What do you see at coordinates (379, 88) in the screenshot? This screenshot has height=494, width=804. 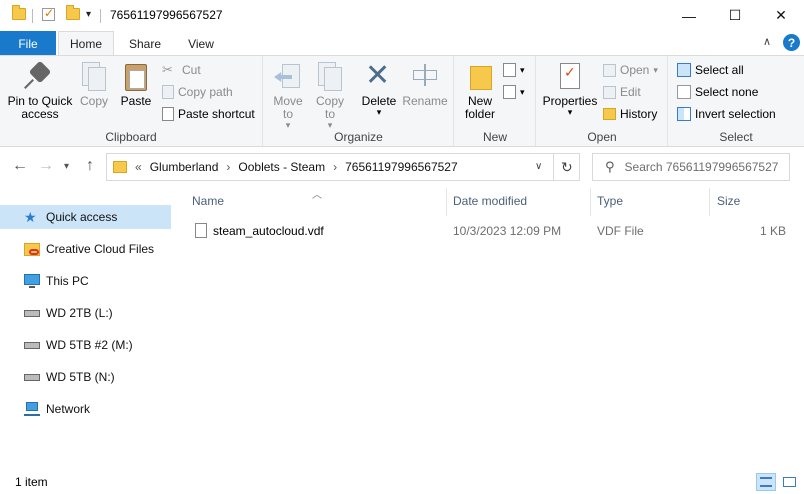 I see `delete-button: ✕ Delete ▾` at bounding box center [379, 88].